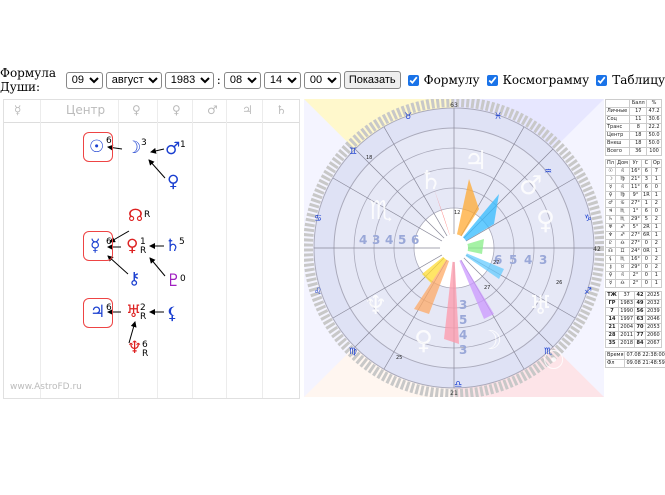 This screenshot has height=495, width=665. I want to click on table-cell: 28, so click(612, 335).